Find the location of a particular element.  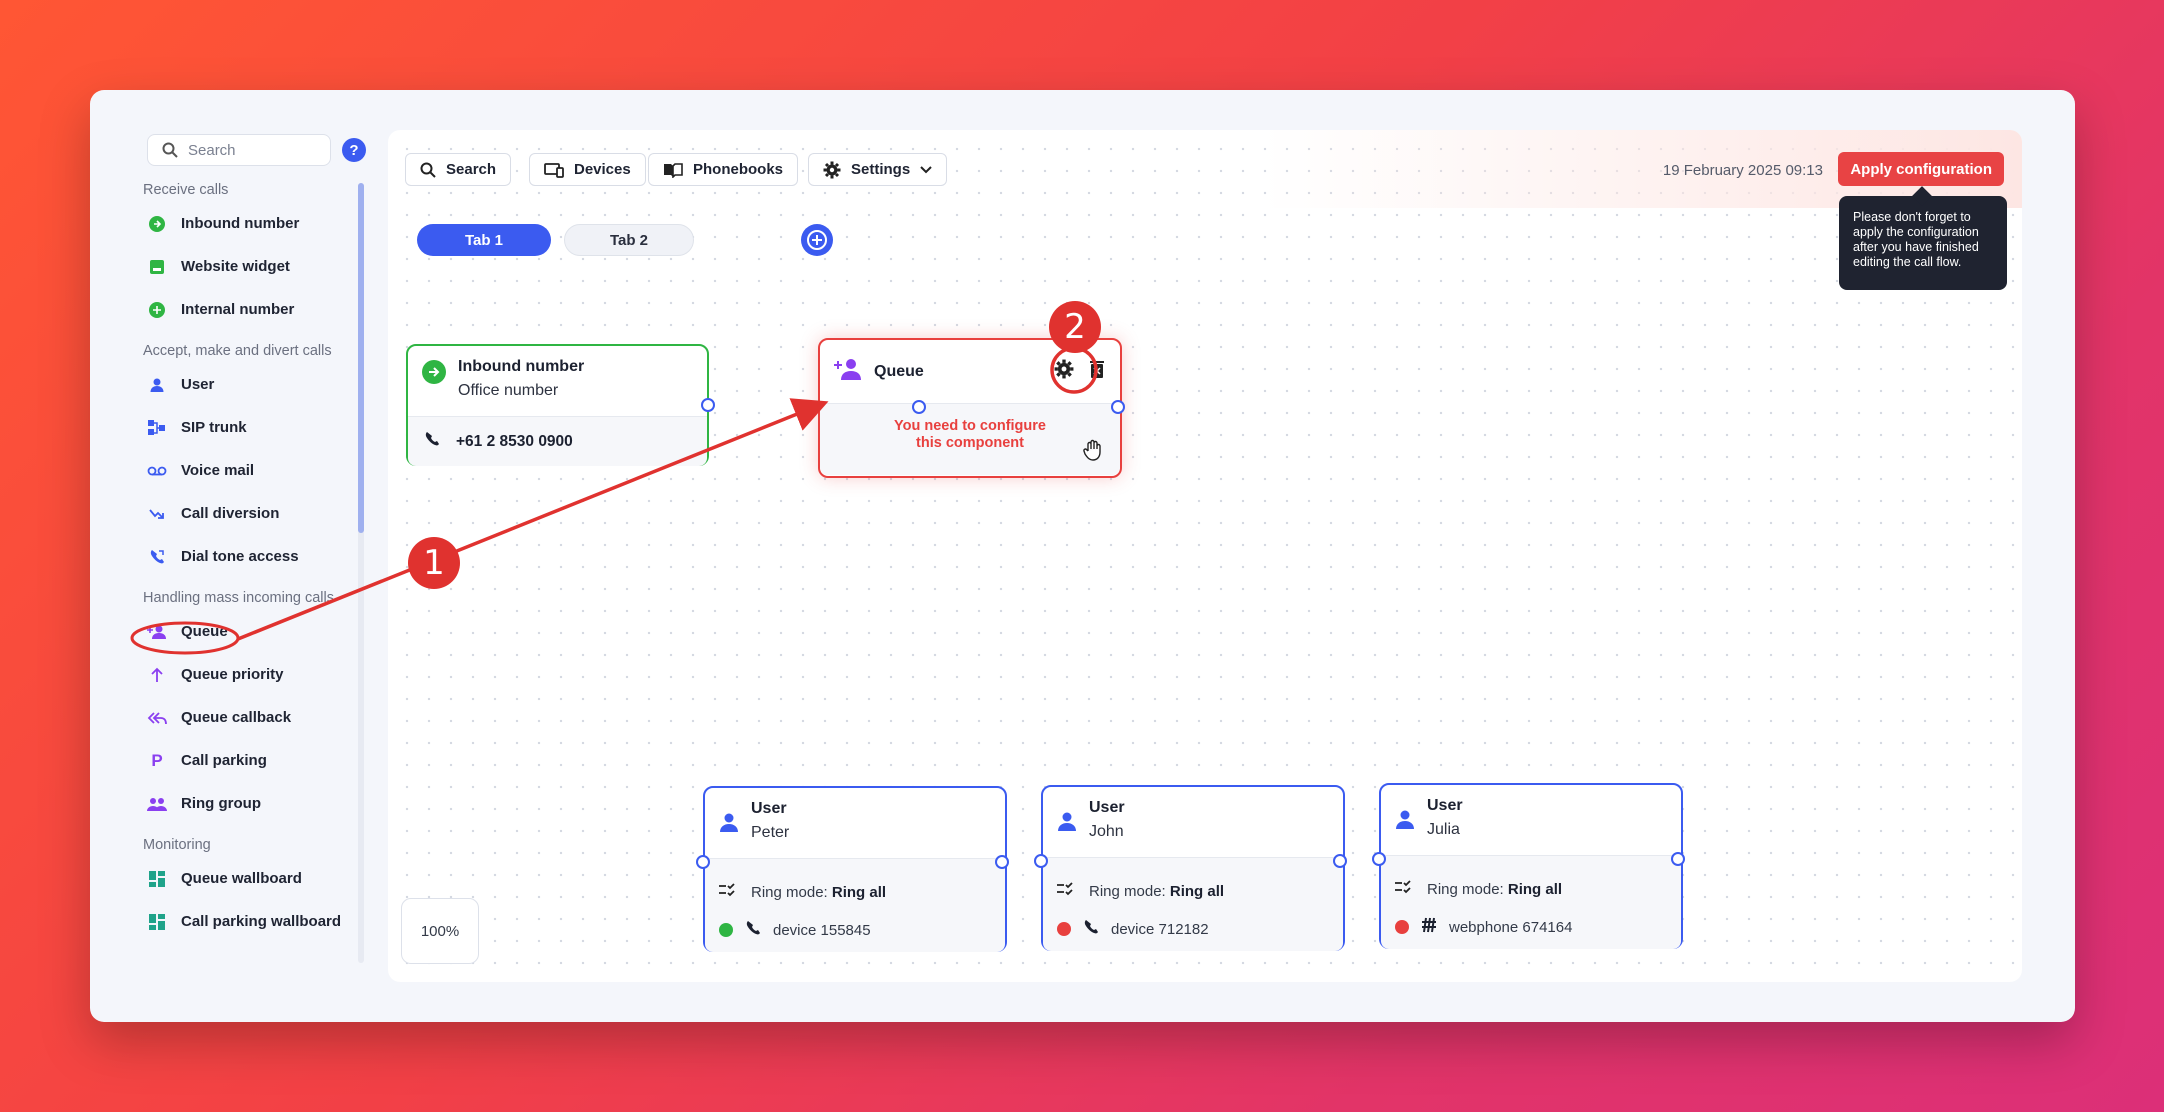

annotation-arrow is located at coordinates (533, 519).